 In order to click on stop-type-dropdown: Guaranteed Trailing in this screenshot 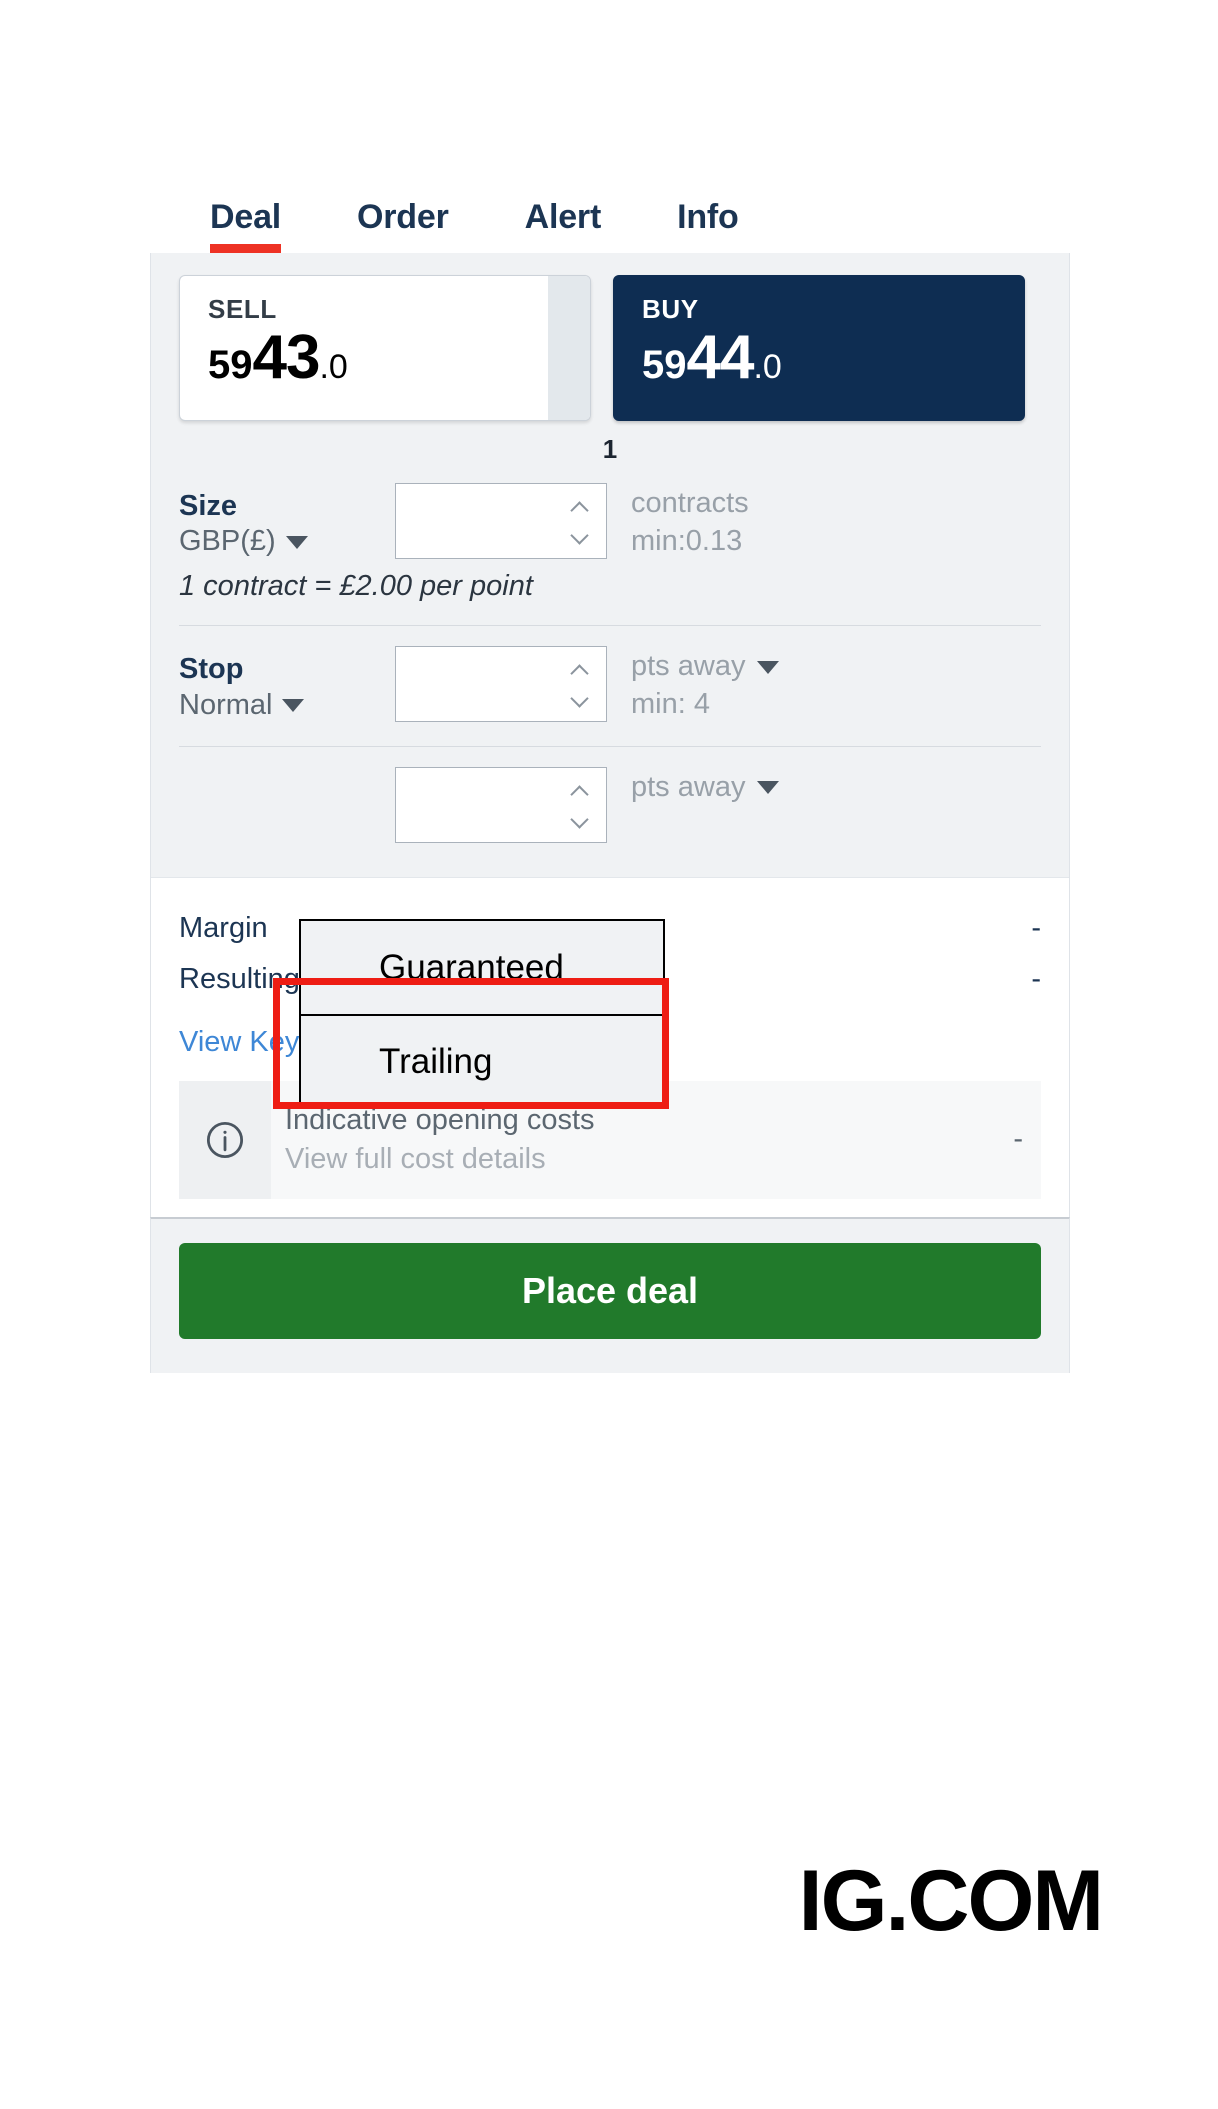, I will do `click(482, 1014)`.